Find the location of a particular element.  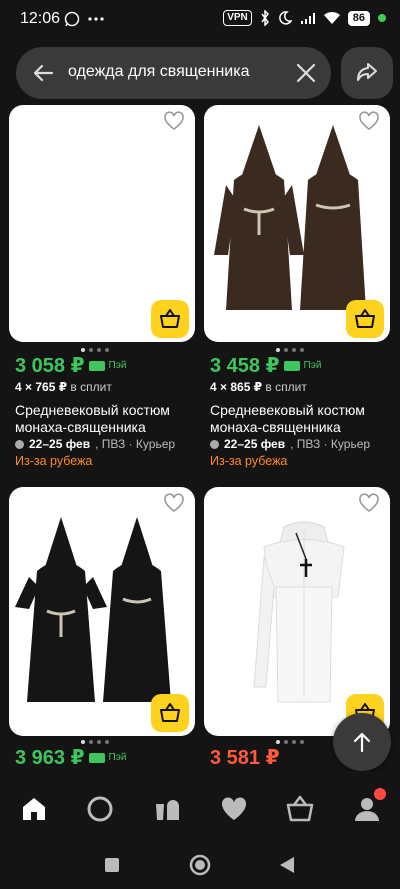

share-icon is located at coordinates (367, 72).